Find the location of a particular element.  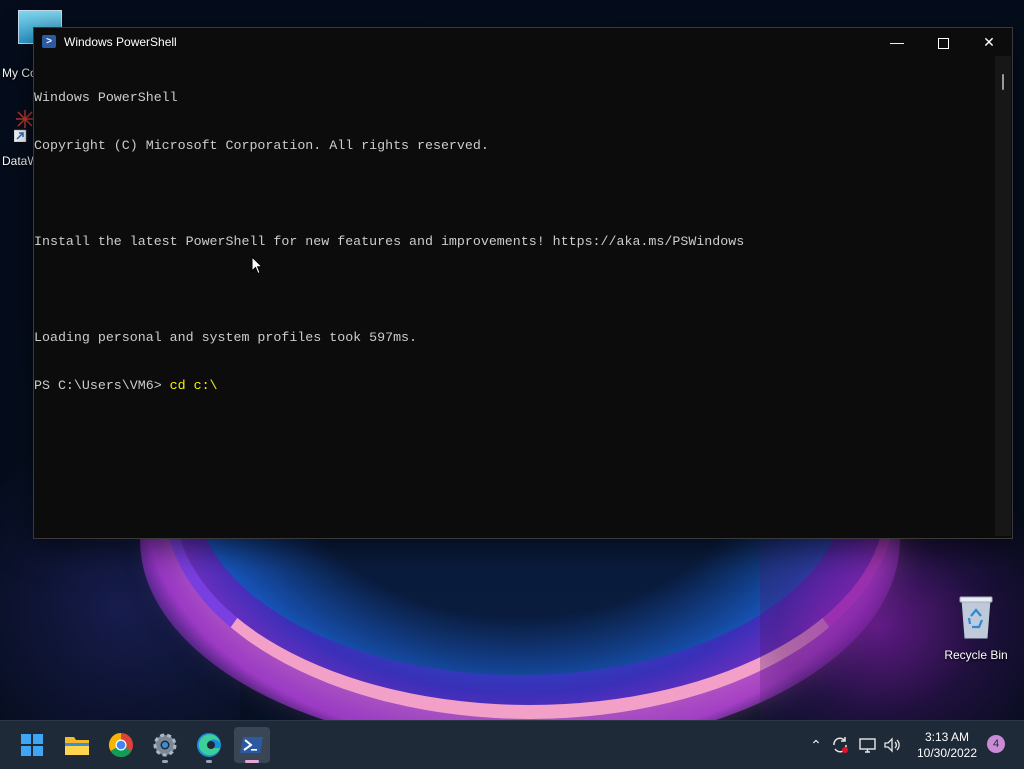

console-command: cd c:\ is located at coordinates (194, 385).